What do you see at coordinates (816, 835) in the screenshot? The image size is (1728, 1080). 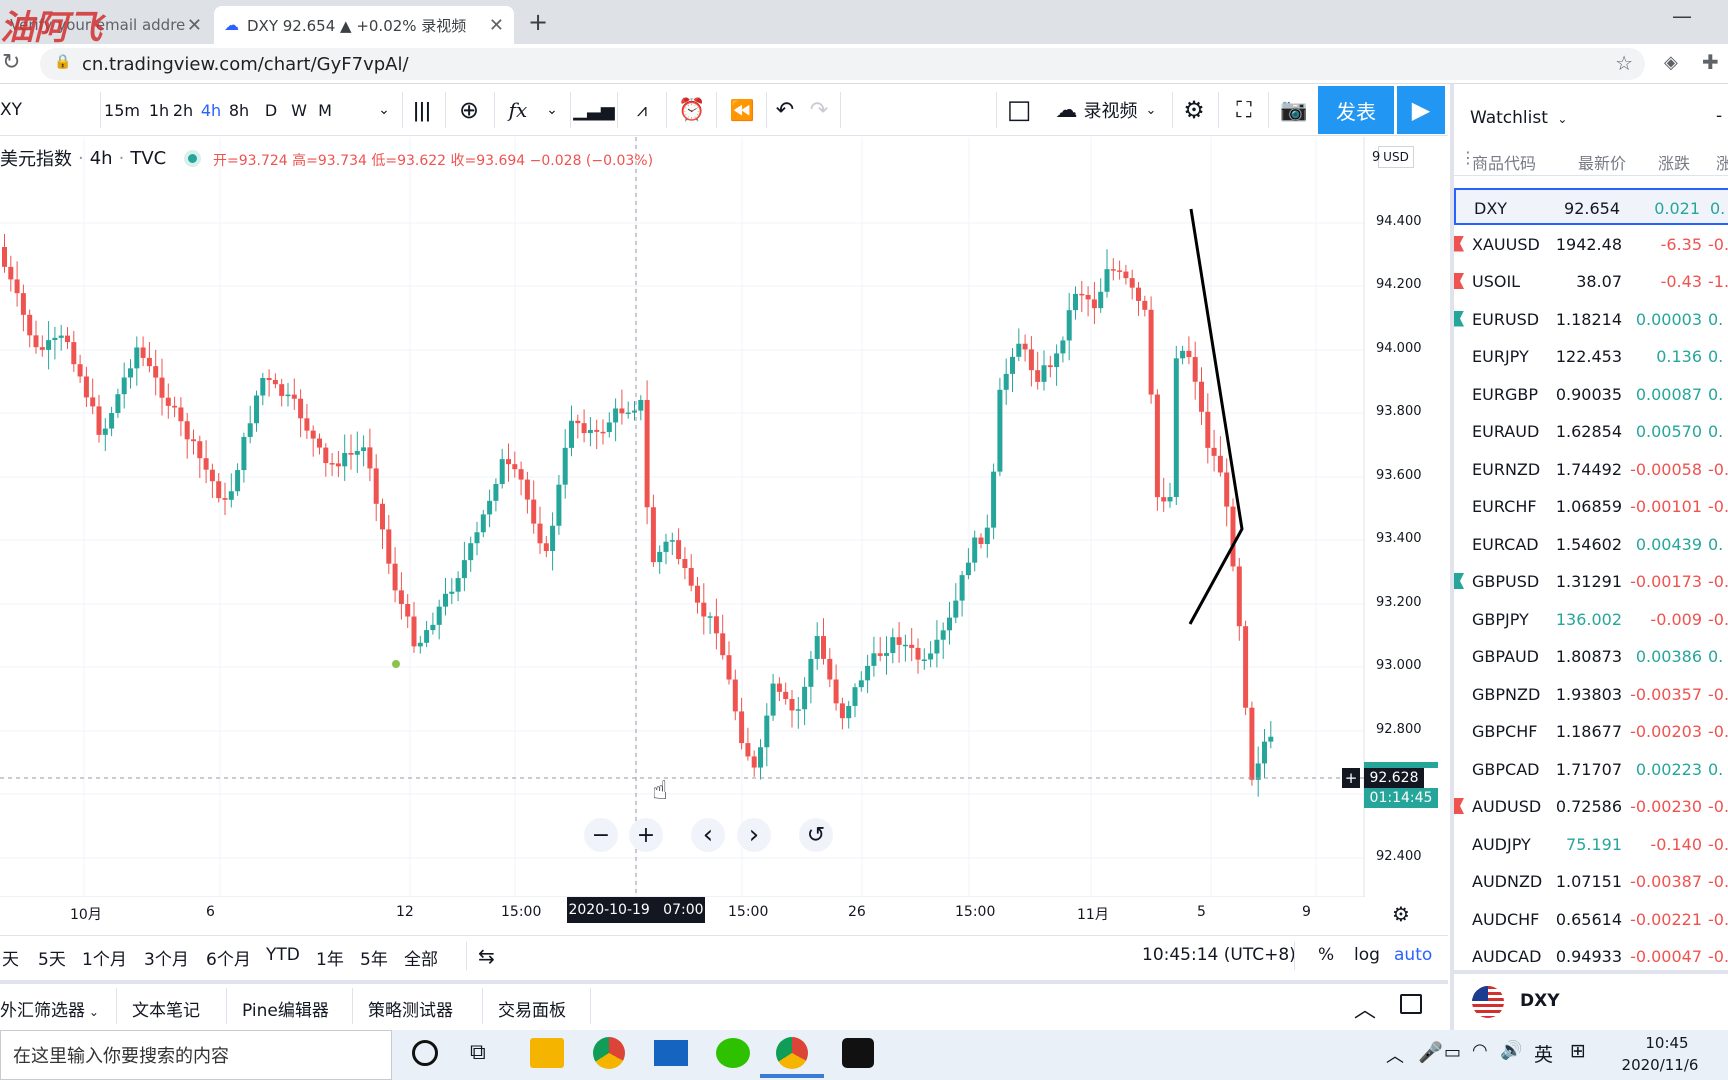 I see `reset-chart-button: ↺` at bounding box center [816, 835].